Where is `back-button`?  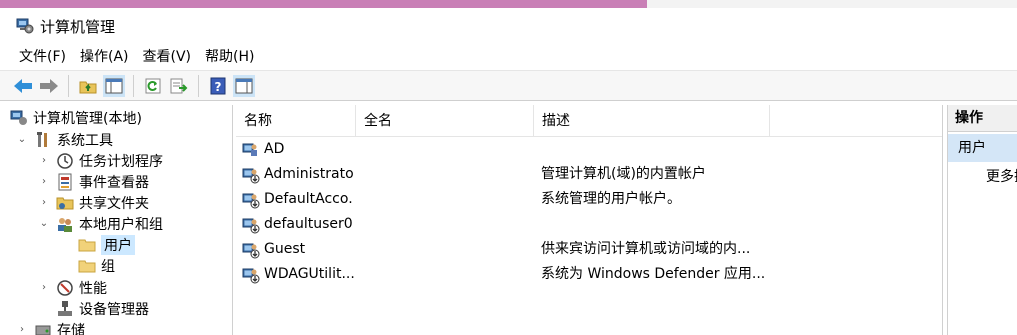
back-button is located at coordinates (23, 86).